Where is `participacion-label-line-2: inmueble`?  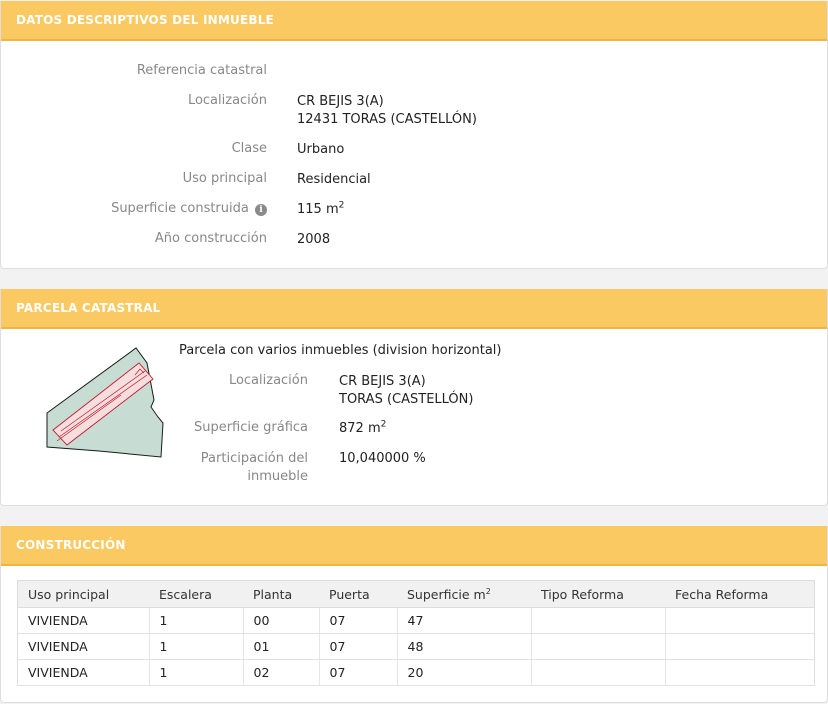 participacion-label-line-2: inmueble is located at coordinates (277, 476).